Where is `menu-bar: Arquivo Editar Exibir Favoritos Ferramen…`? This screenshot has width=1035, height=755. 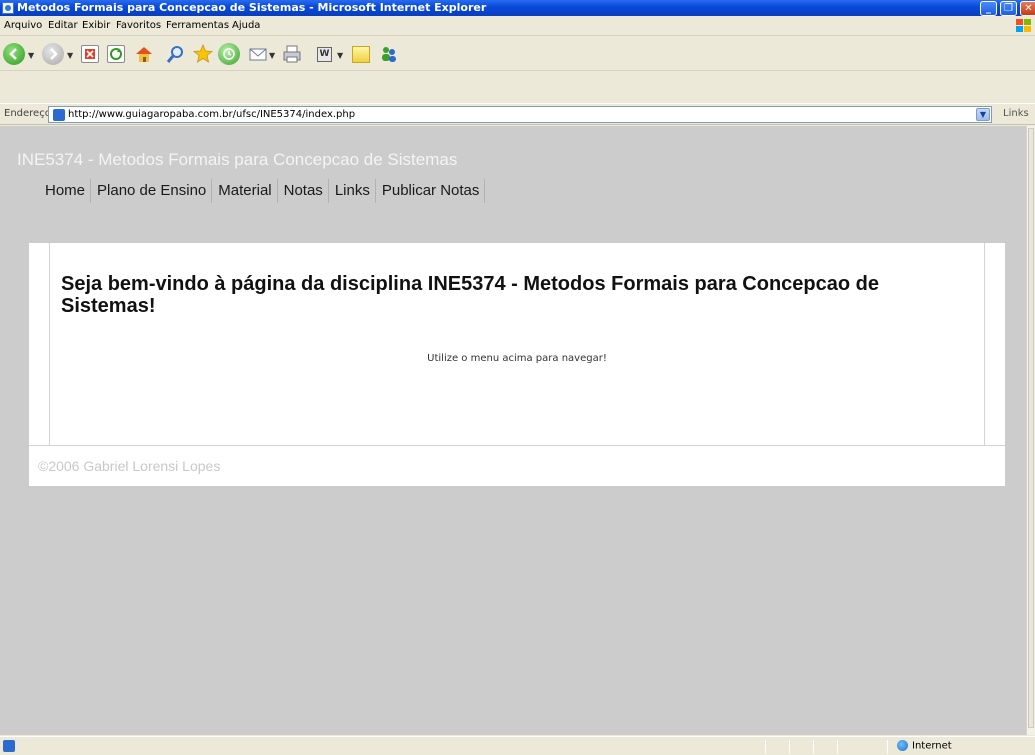 menu-bar: Arquivo Editar Exibir Favoritos Ferramen… is located at coordinates (517, 26).